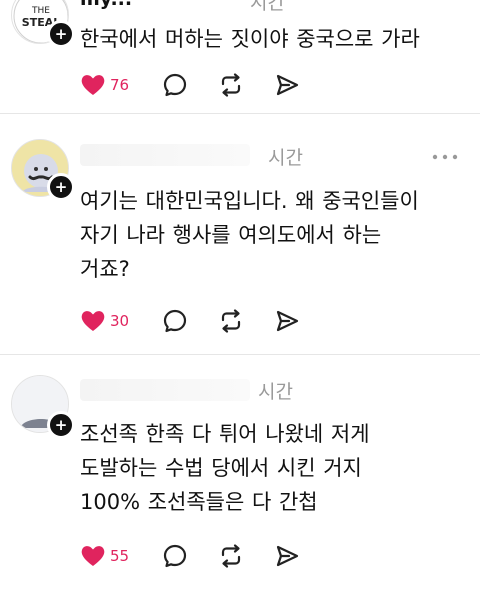 Image resolution: width=480 pixels, height=595 pixels. Describe the element at coordinates (43, 407) in the screenshot. I see `avatar-post-3: +` at that location.